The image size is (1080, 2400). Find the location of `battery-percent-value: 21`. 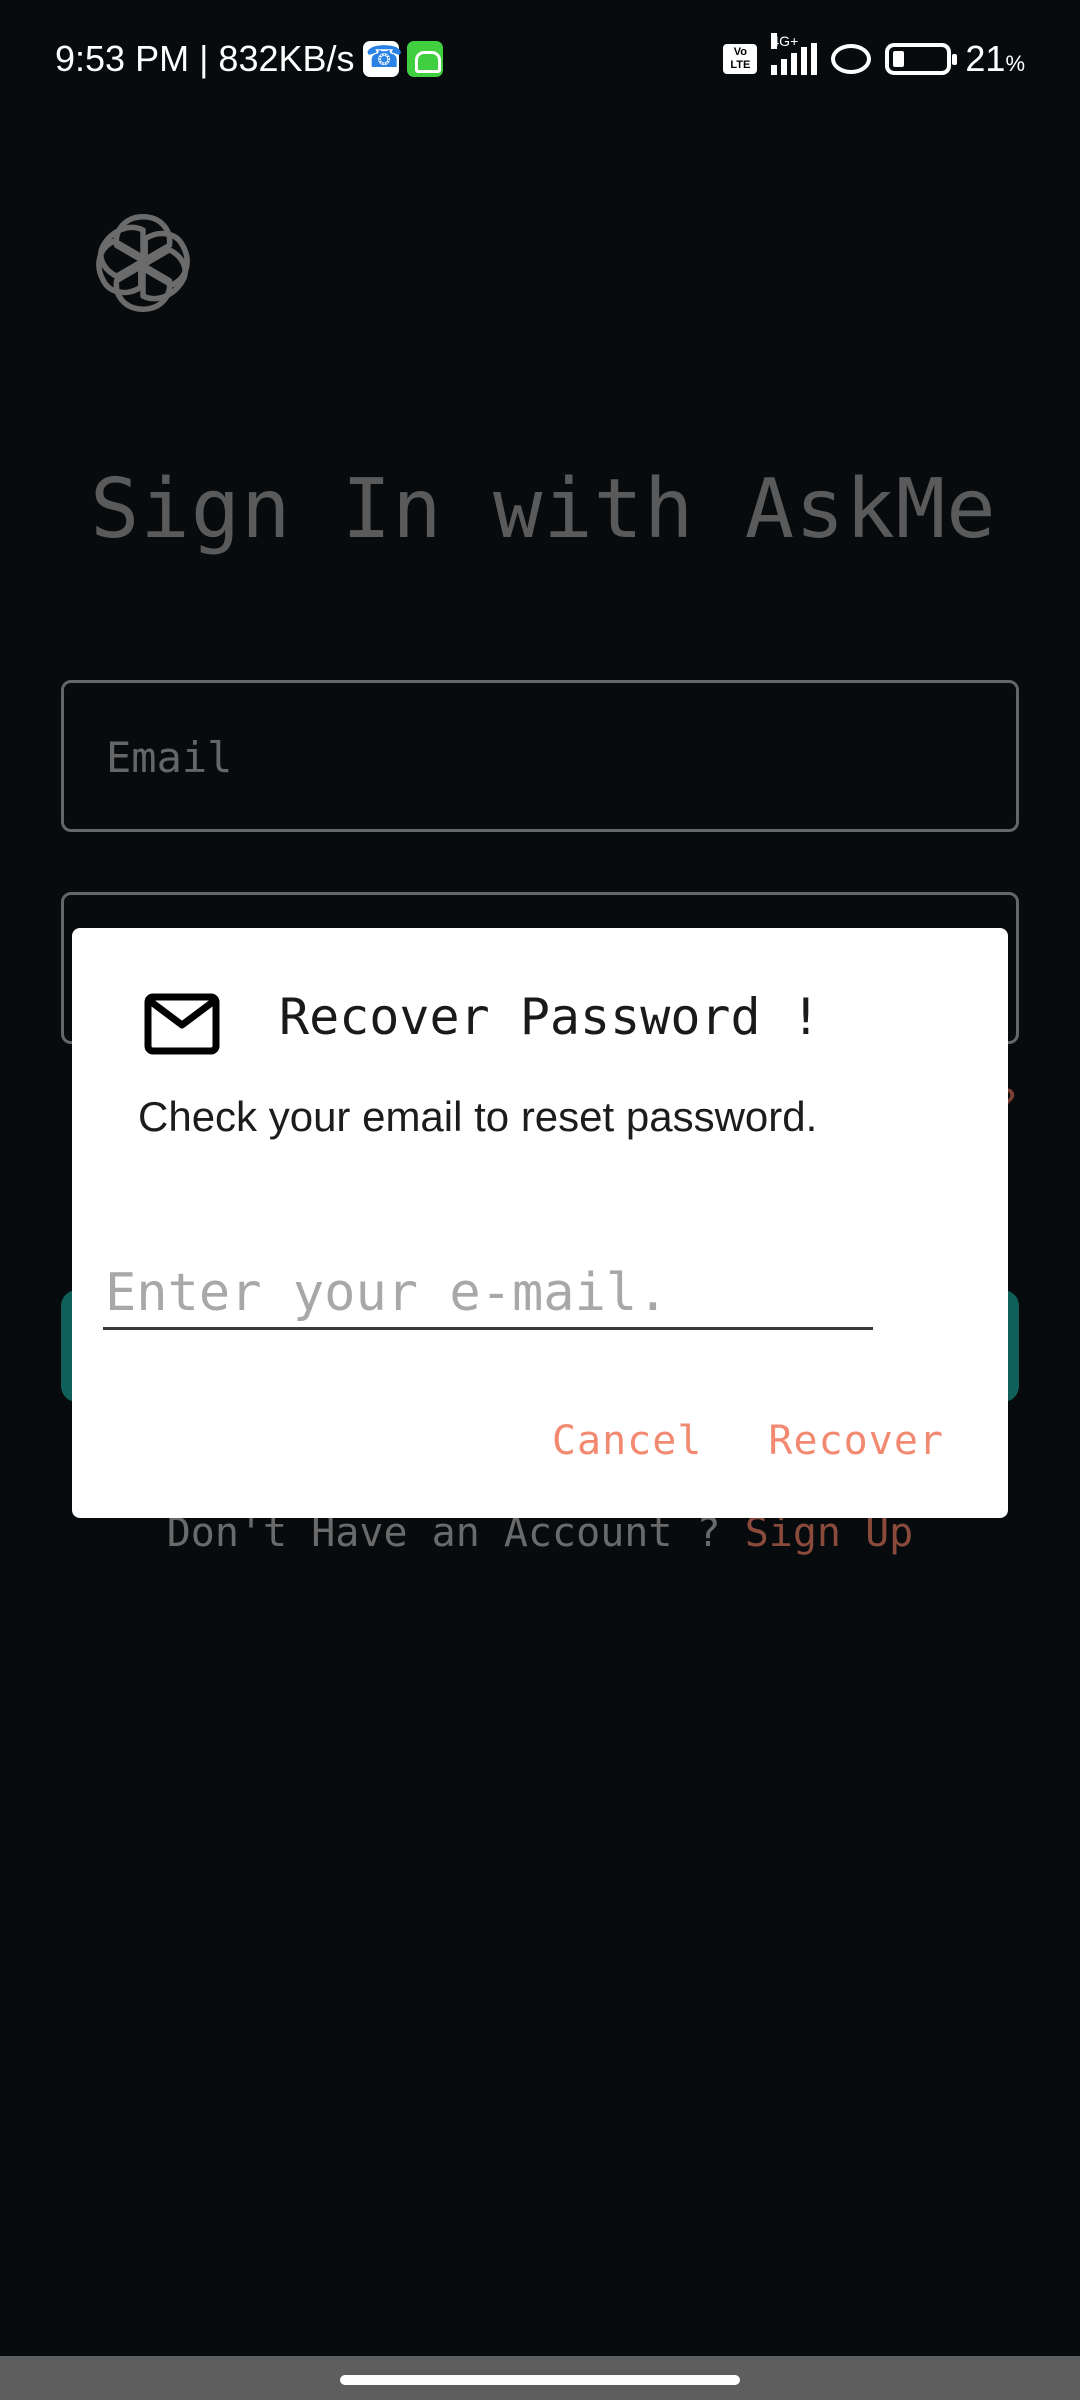

battery-percent-value: 21 is located at coordinates (985, 58).